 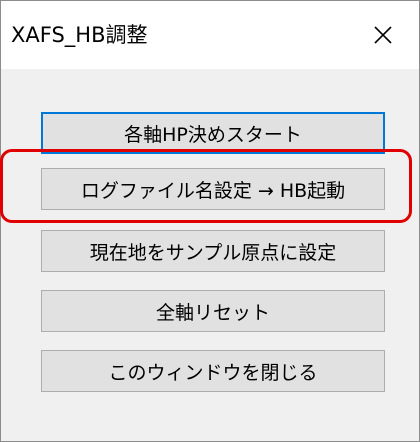 I want to click on reset-all-axes-label: 全軸リセット, so click(x=212, y=312).